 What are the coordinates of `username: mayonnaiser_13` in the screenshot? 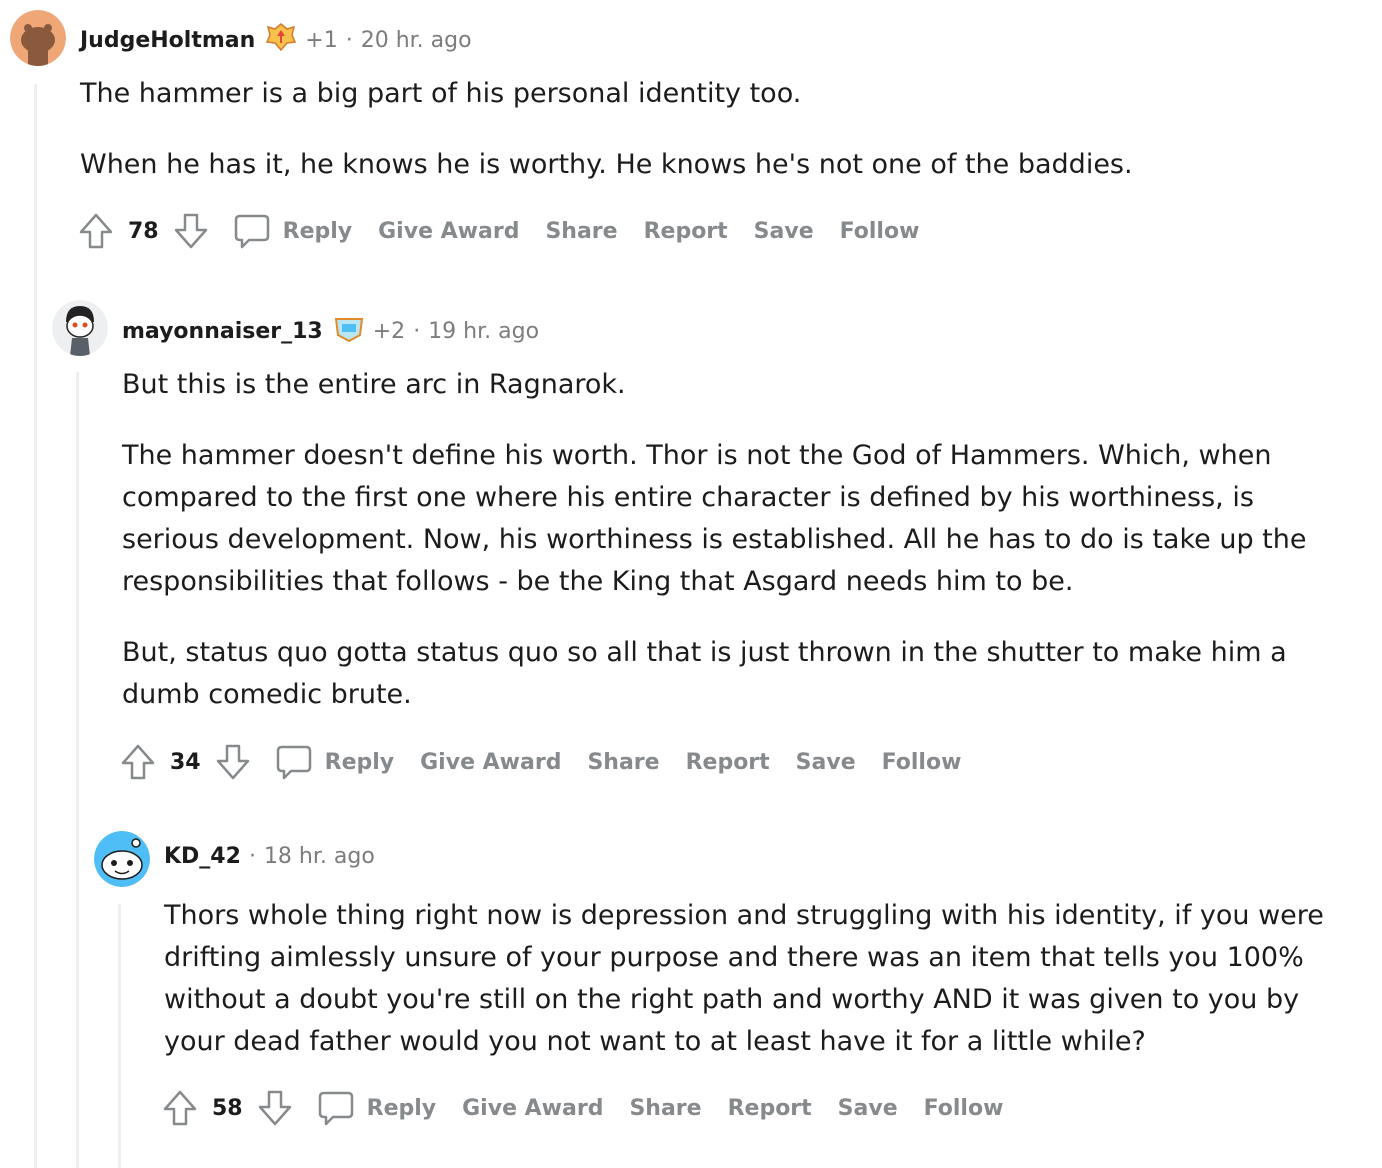 It's located at (222, 331).